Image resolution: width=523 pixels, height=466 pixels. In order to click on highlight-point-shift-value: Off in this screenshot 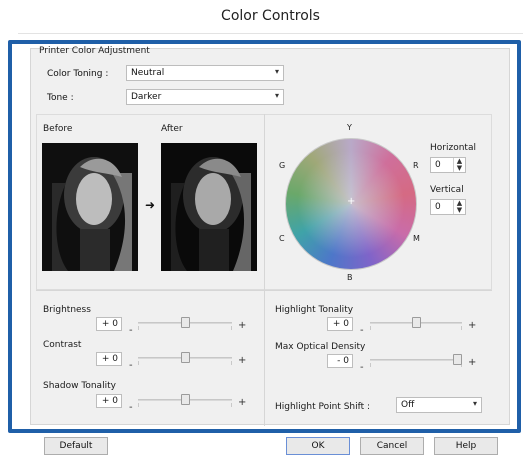, I will do `click(408, 405)`.